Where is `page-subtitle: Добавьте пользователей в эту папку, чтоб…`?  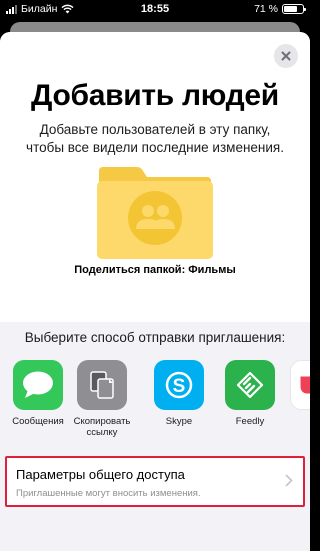 page-subtitle: Добавьте пользователей в эту папку, чтоб… is located at coordinates (155, 138).